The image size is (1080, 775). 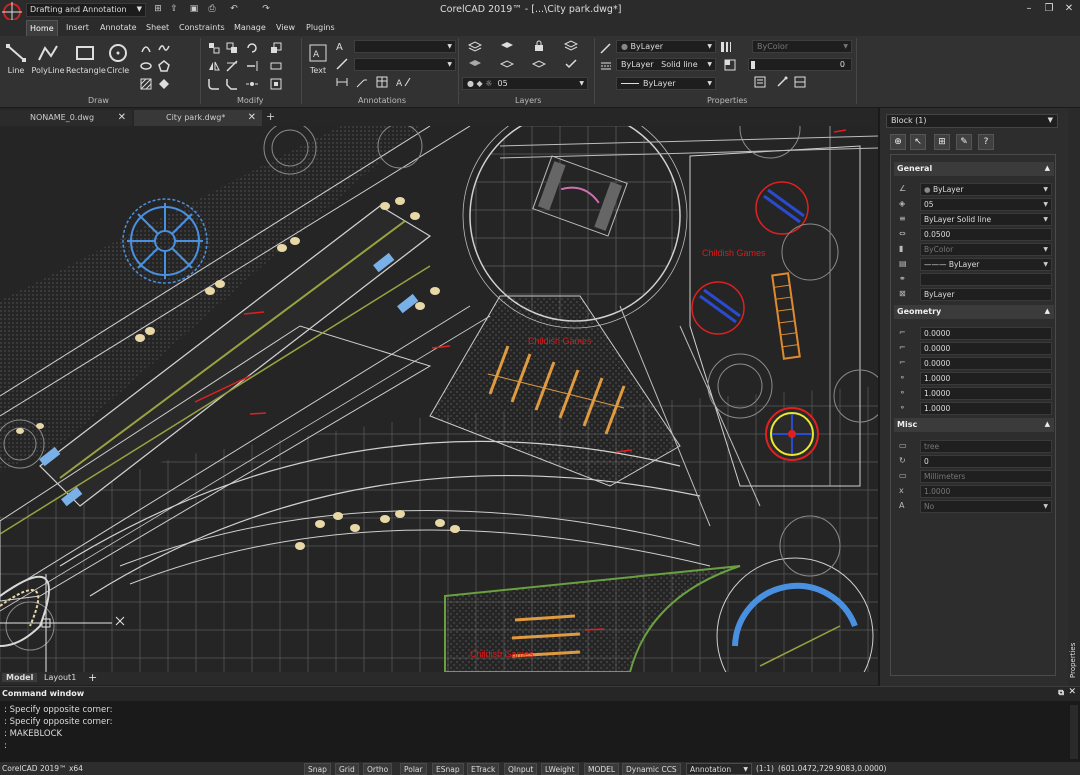 What do you see at coordinates (198, 118) in the screenshot?
I see `doc-tab-city-park: City park.dwg* ✕` at bounding box center [198, 118].